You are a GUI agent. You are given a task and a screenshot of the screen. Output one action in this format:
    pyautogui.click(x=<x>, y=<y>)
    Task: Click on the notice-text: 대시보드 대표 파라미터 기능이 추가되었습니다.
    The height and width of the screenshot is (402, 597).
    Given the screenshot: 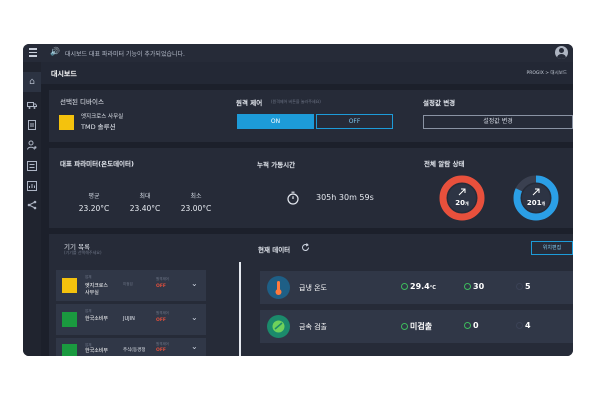 What is the action you would take?
    pyautogui.click(x=125, y=54)
    